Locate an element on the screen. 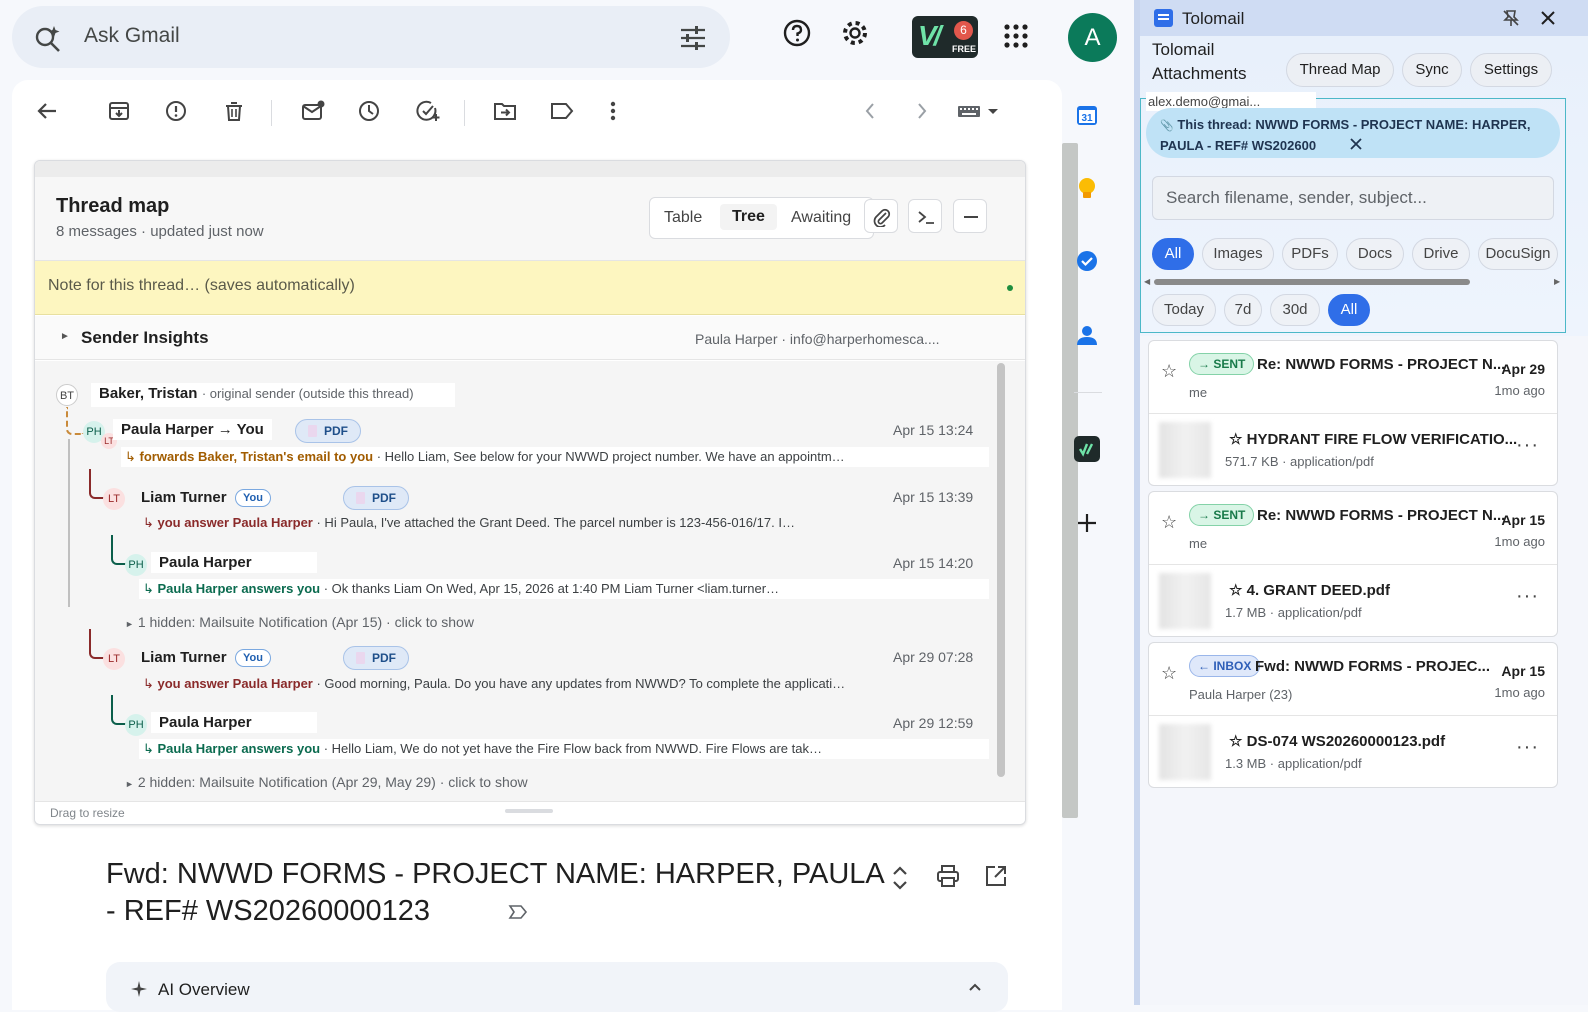  move-to-icon is located at coordinates (505, 111).